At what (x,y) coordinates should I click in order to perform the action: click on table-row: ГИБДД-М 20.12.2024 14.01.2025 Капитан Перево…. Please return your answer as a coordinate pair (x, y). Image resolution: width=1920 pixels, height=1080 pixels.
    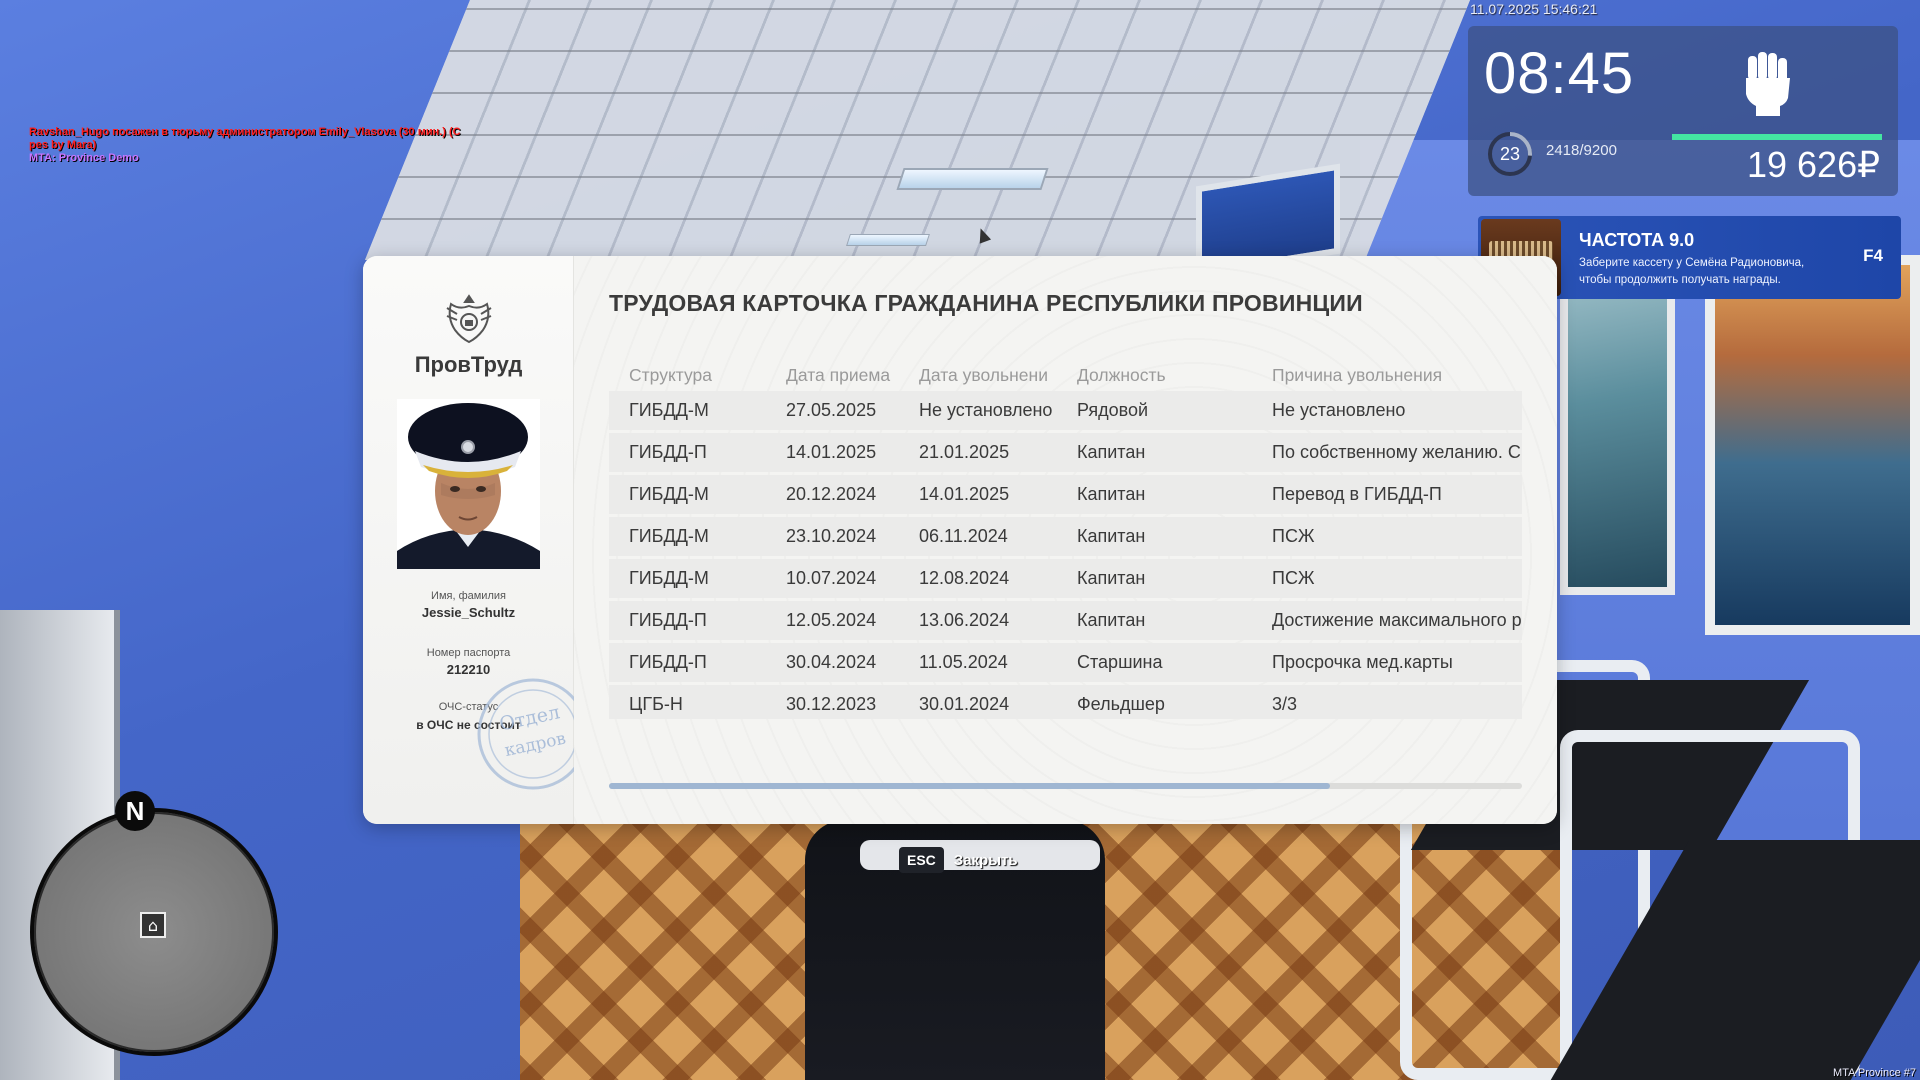
    Looking at the image, I should click on (1065, 494).